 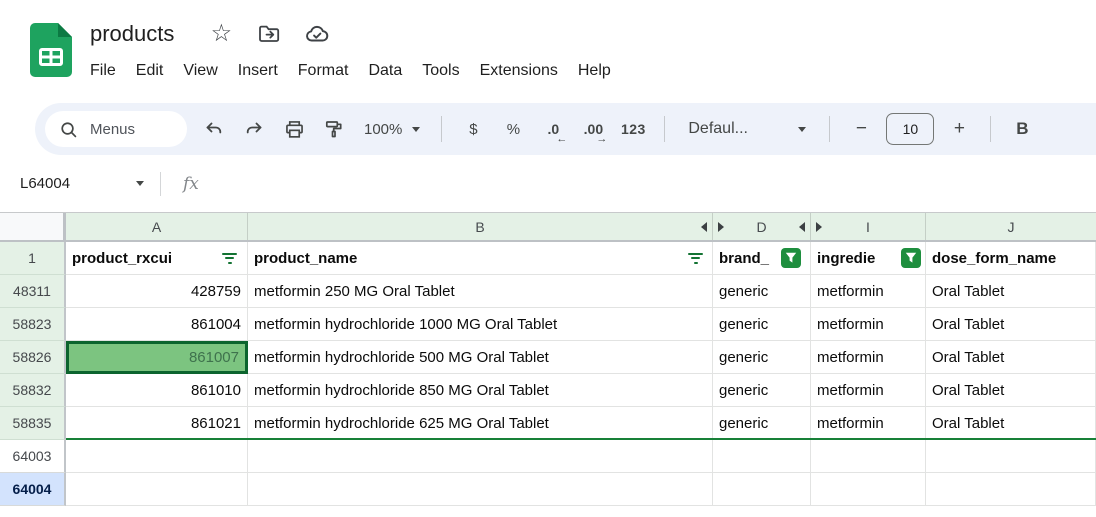 What do you see at coordinates (221, 34) in the screenshot?
I see `star-icon: ☆` at bounding box center [221, 34].